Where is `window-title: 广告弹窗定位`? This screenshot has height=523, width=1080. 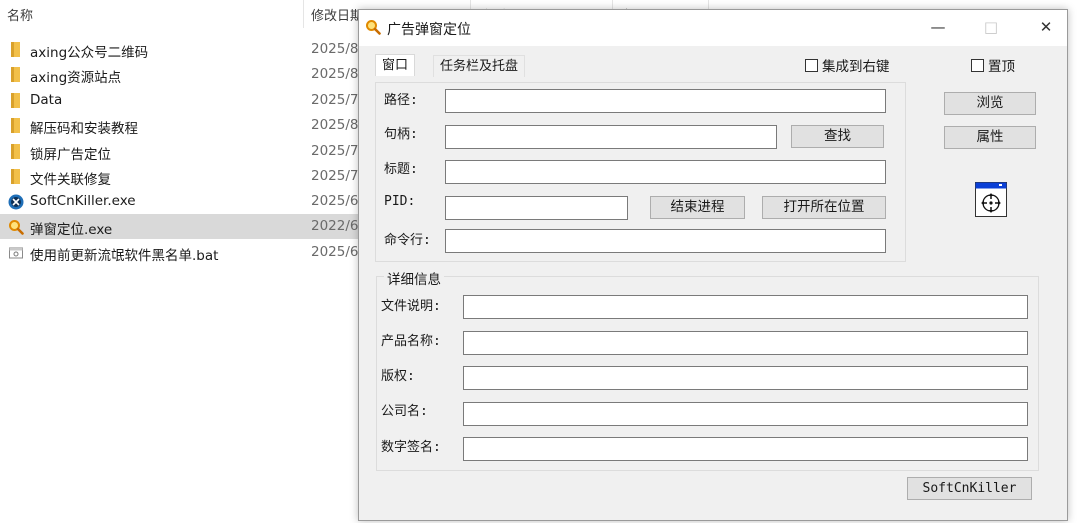
window-title: 广告弹窗定位 is located at coordinates (429, 30).